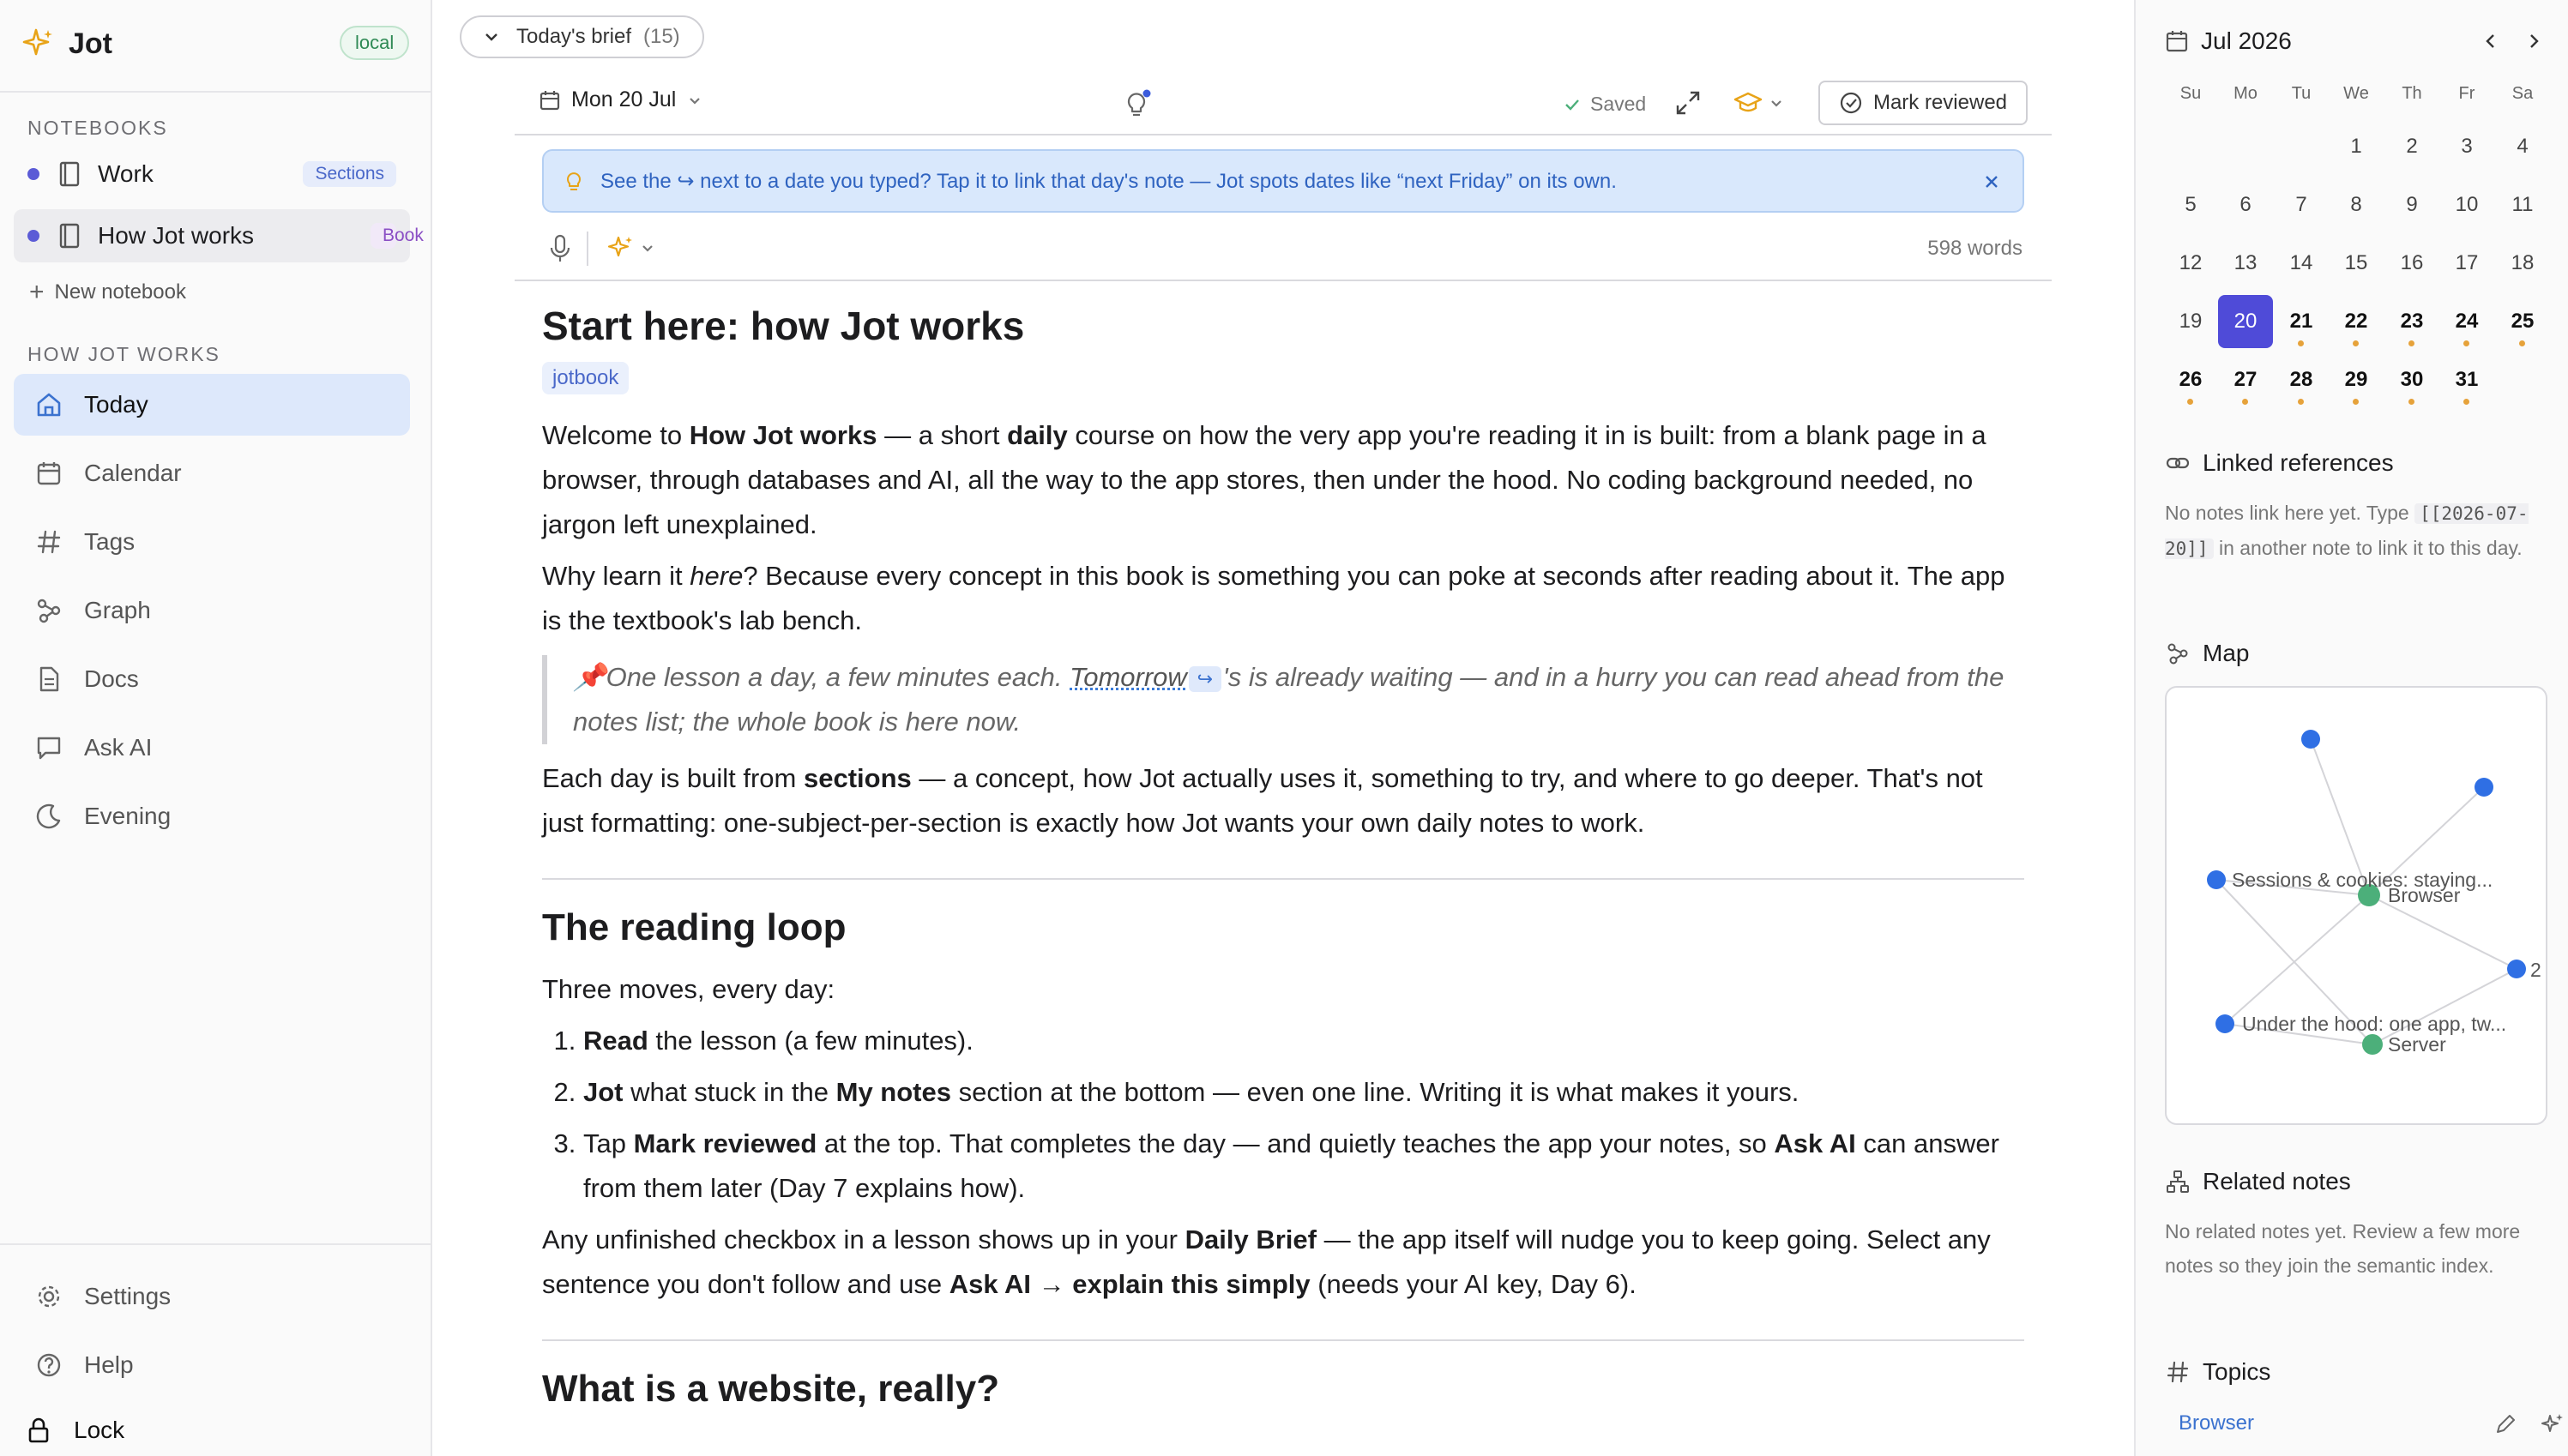 The height and width of the screenshot is (1456, 2568). Describe the element at coordinates (2190, 321) in the screenshot. I see `calendar-day: 19` at that location.